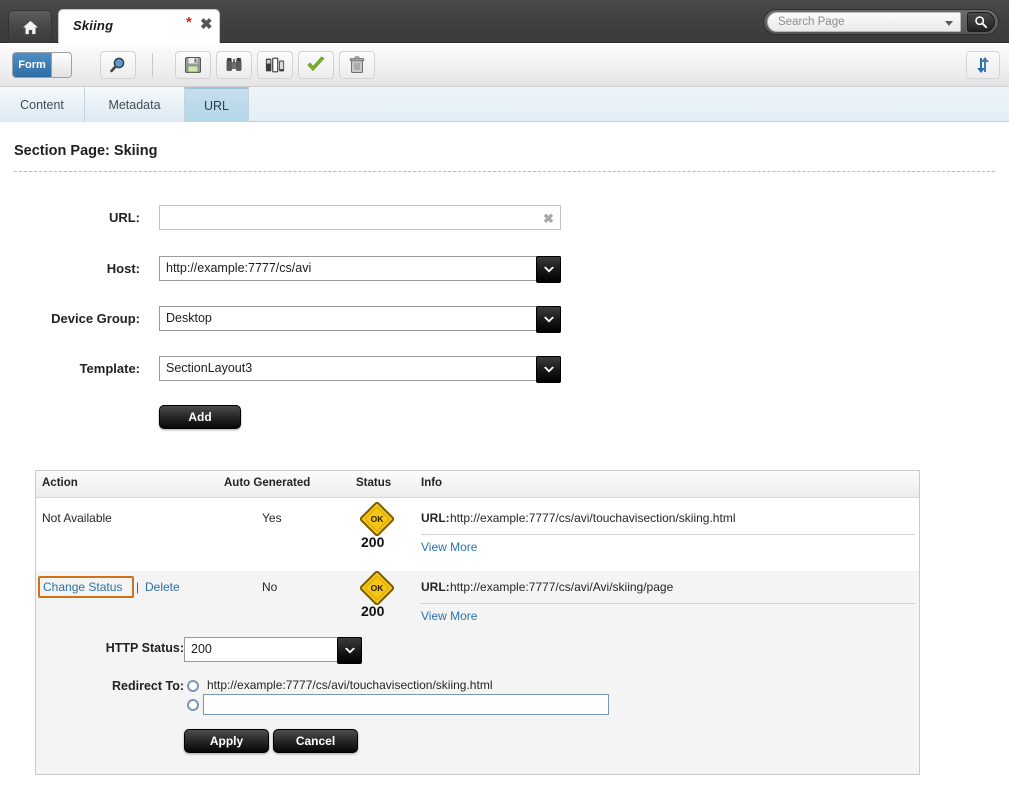  I want to click on row1-auto-generated: Yes, so click(272, 518).